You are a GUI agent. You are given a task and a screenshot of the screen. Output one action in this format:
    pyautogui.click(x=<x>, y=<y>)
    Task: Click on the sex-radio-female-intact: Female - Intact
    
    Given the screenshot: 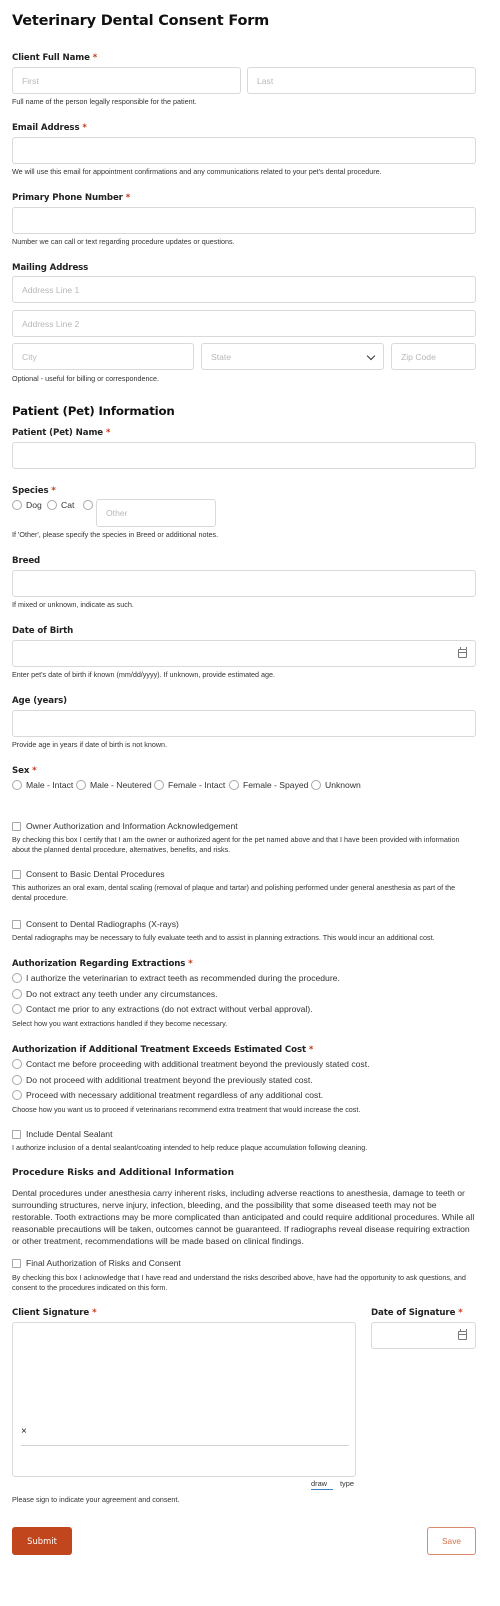 What is the action you would take?
    pyautogui.click(x=189, y=785)
    